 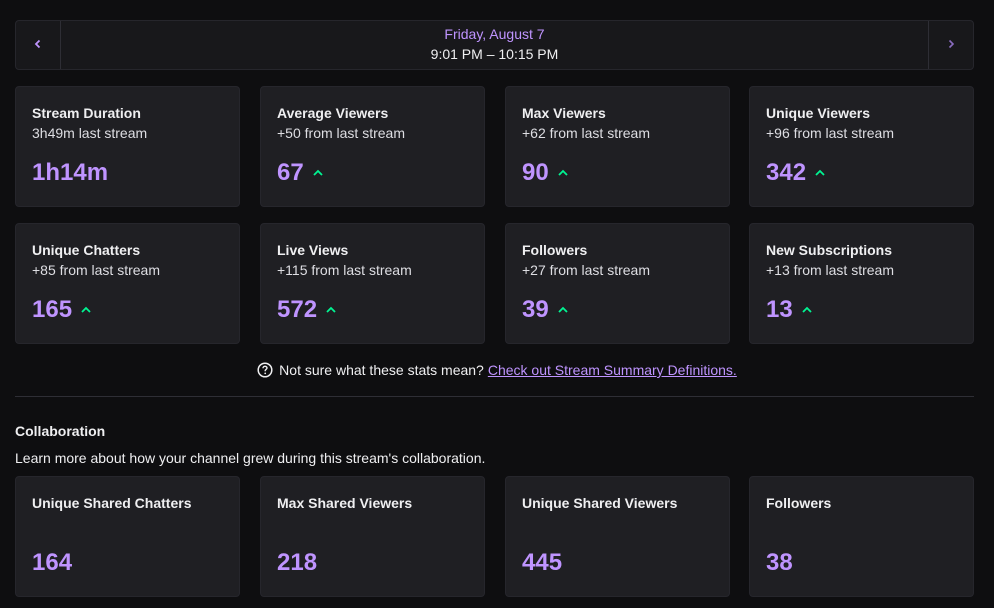 What do you see at coordinates (861, 536) in the screenshot?
I see `stat-card-collab-followers: Followers 38` at bounding box center [861, 536].